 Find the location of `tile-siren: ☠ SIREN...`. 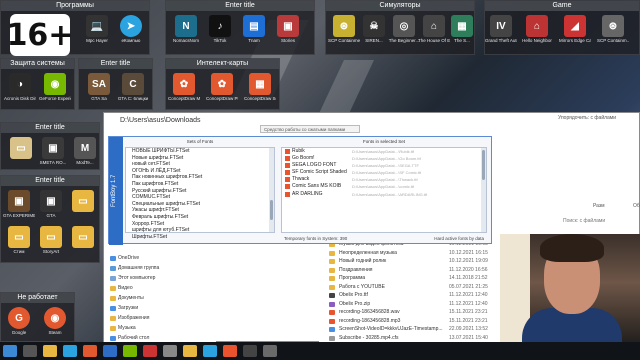

tile-siren: ☠ SIREN... is located at coordinates (374, 29).